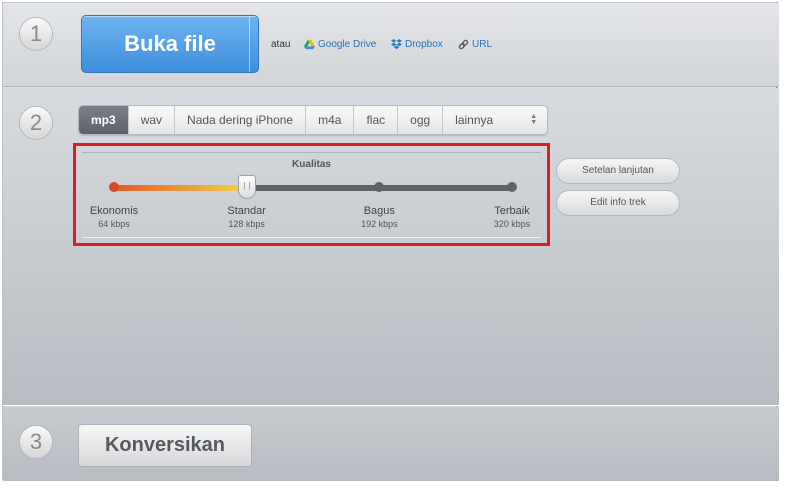 This screenshot has height=491, width=800. Describe the element at coordinates (347, 44) in the screenshot. I see `google-drive-label: Google Drive` at that location.